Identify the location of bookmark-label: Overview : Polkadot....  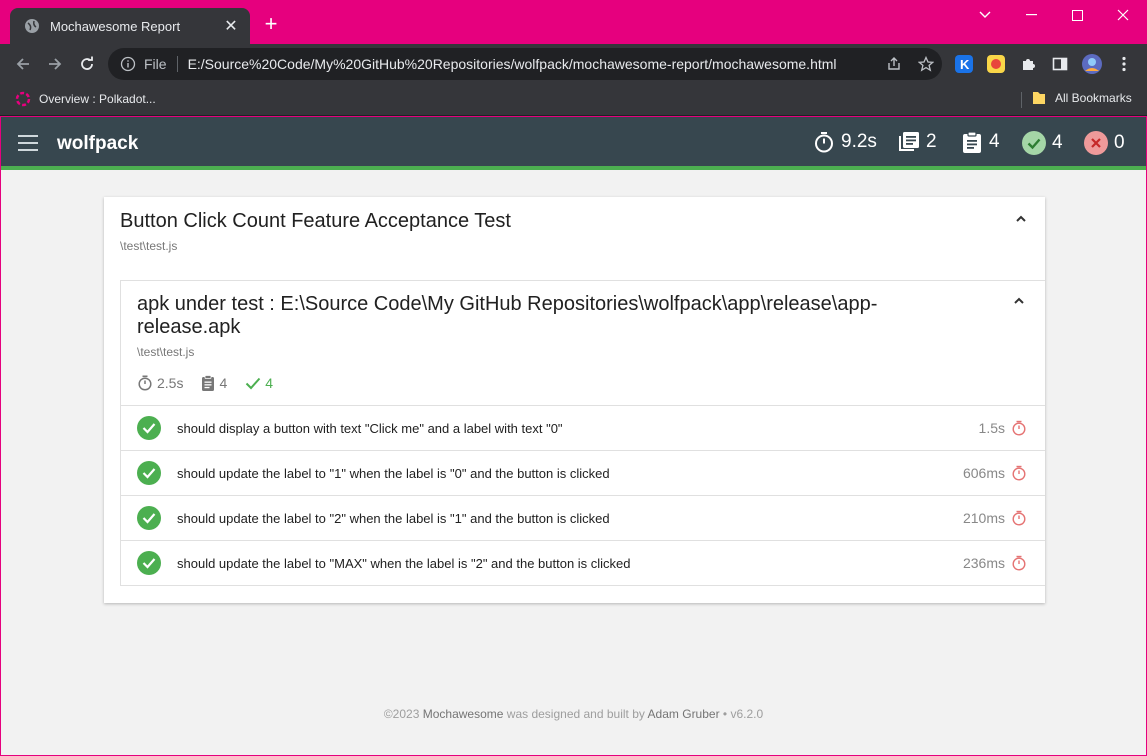
(97, 99).